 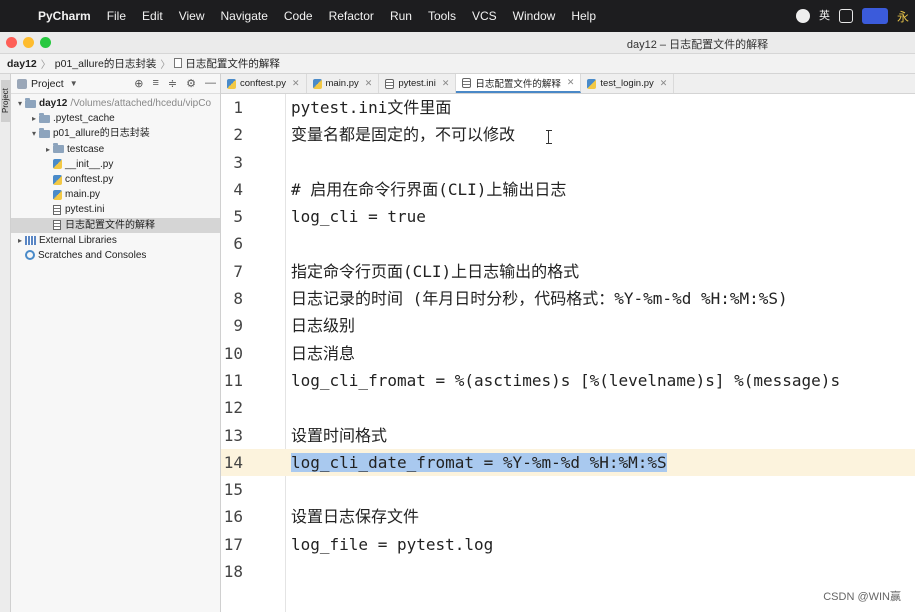 I want to click on code-line: 3, so click(x=568, y=162).